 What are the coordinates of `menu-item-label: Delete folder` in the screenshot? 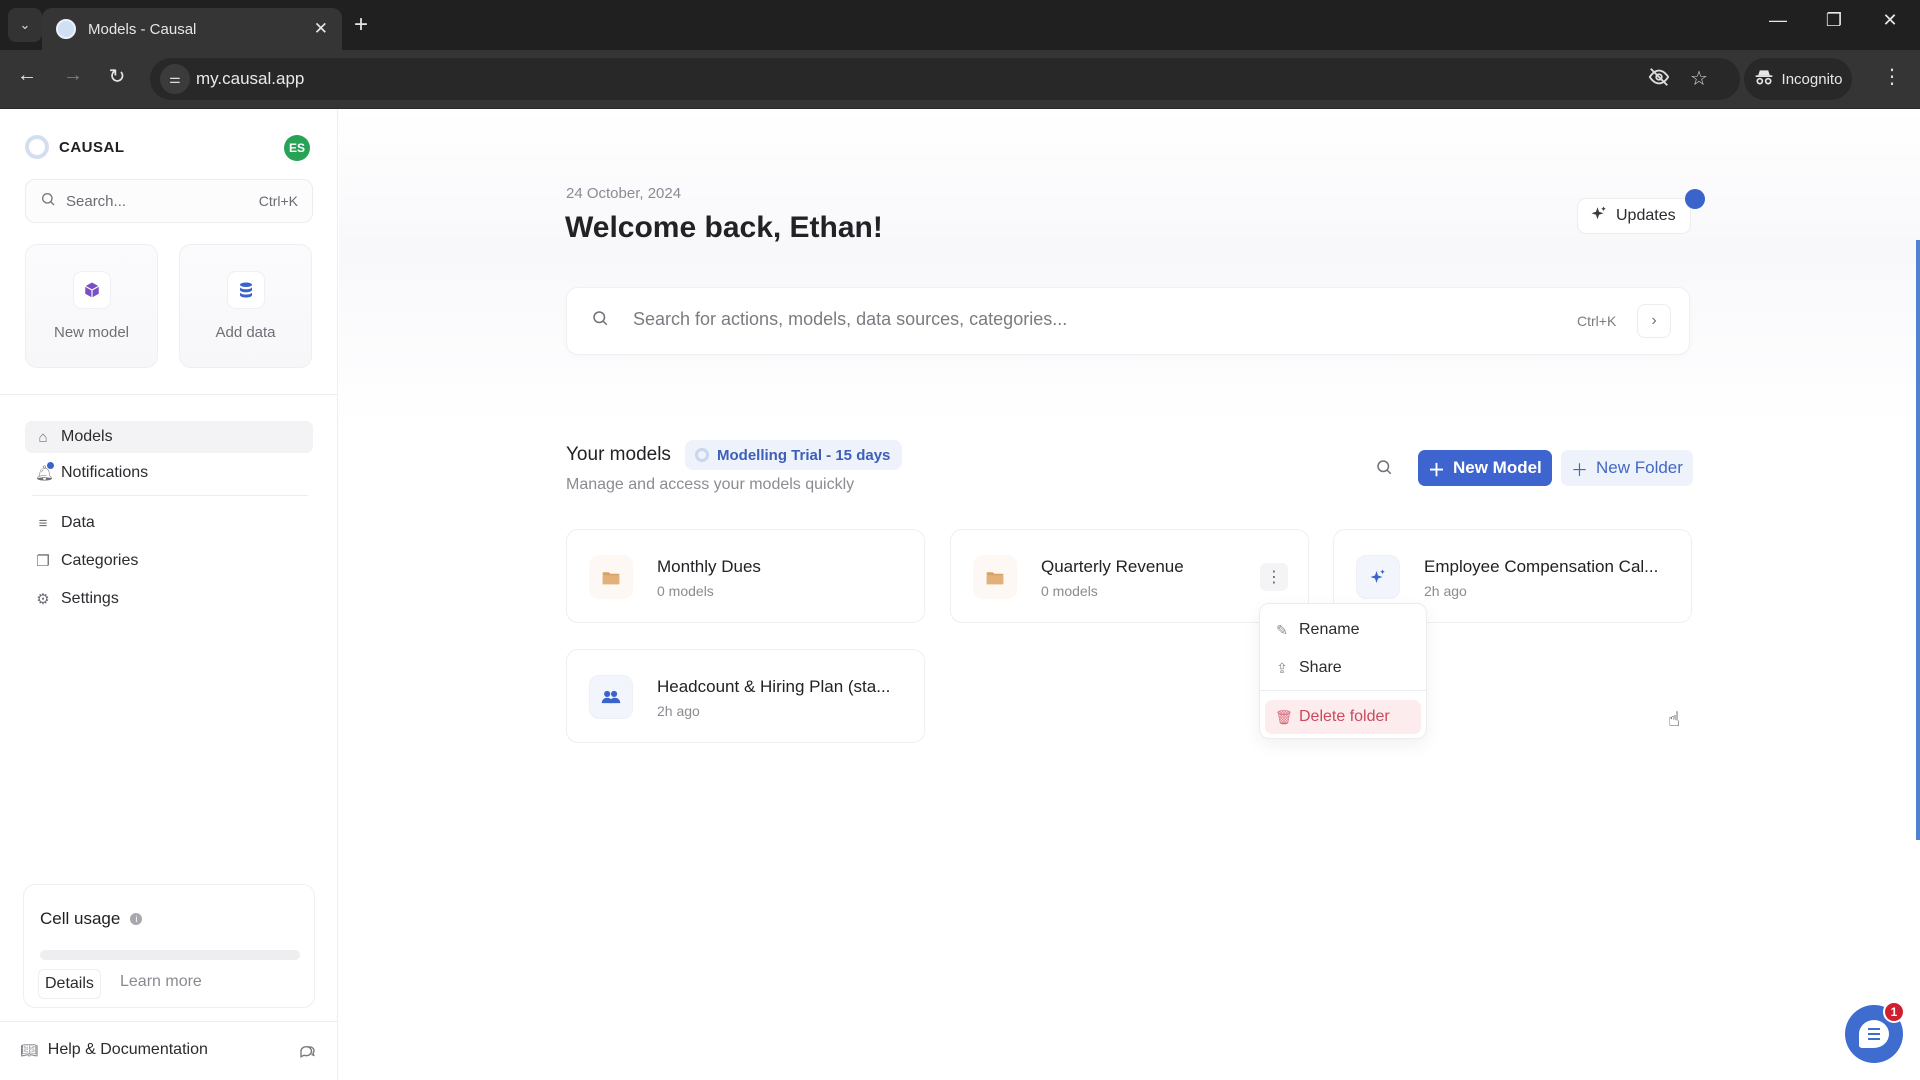 It's located at (1344, 716).